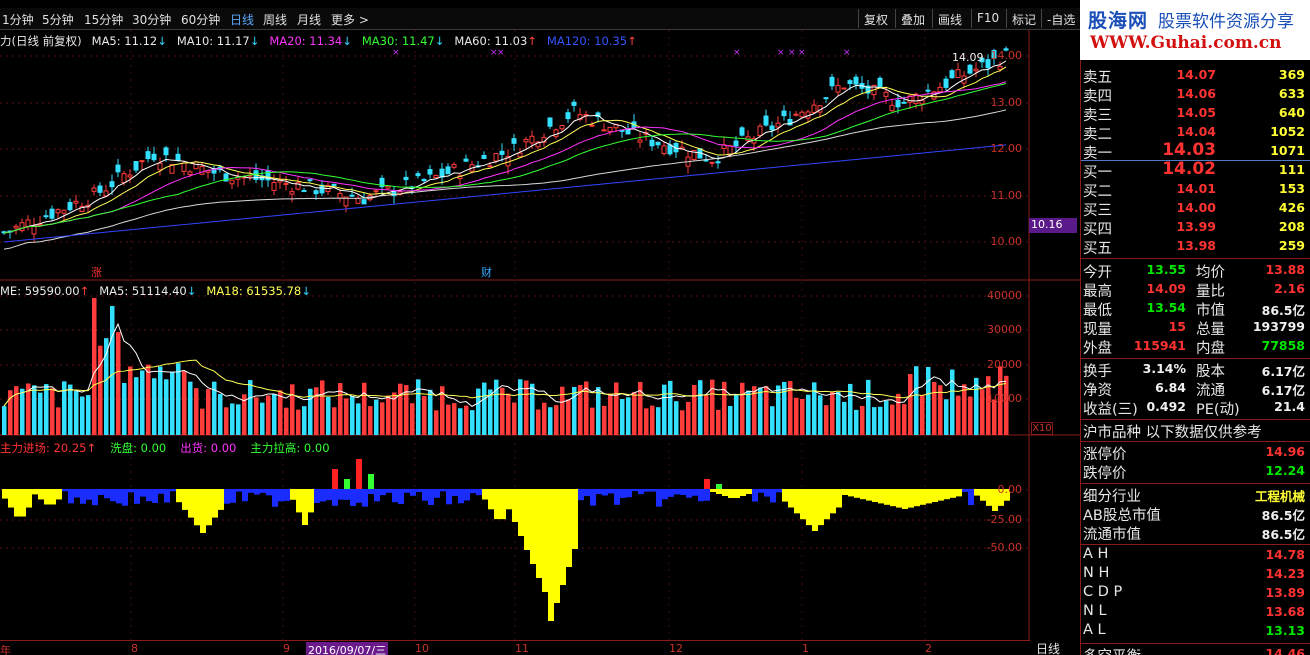 This screenshot has width=1310, height=655. What do you see at coordinates (191, 291) in the screenshot?
I see `volume-legend-arrow: ↓` at bounding box center [191, 291].